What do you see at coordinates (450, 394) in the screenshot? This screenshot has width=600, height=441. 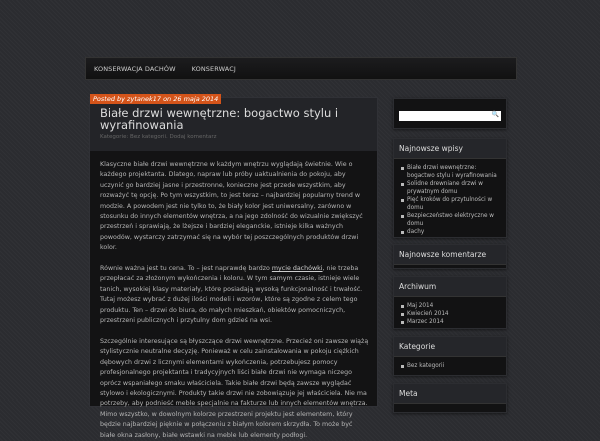 I see `widget-title: Meta` at bounding box center [450, 394].